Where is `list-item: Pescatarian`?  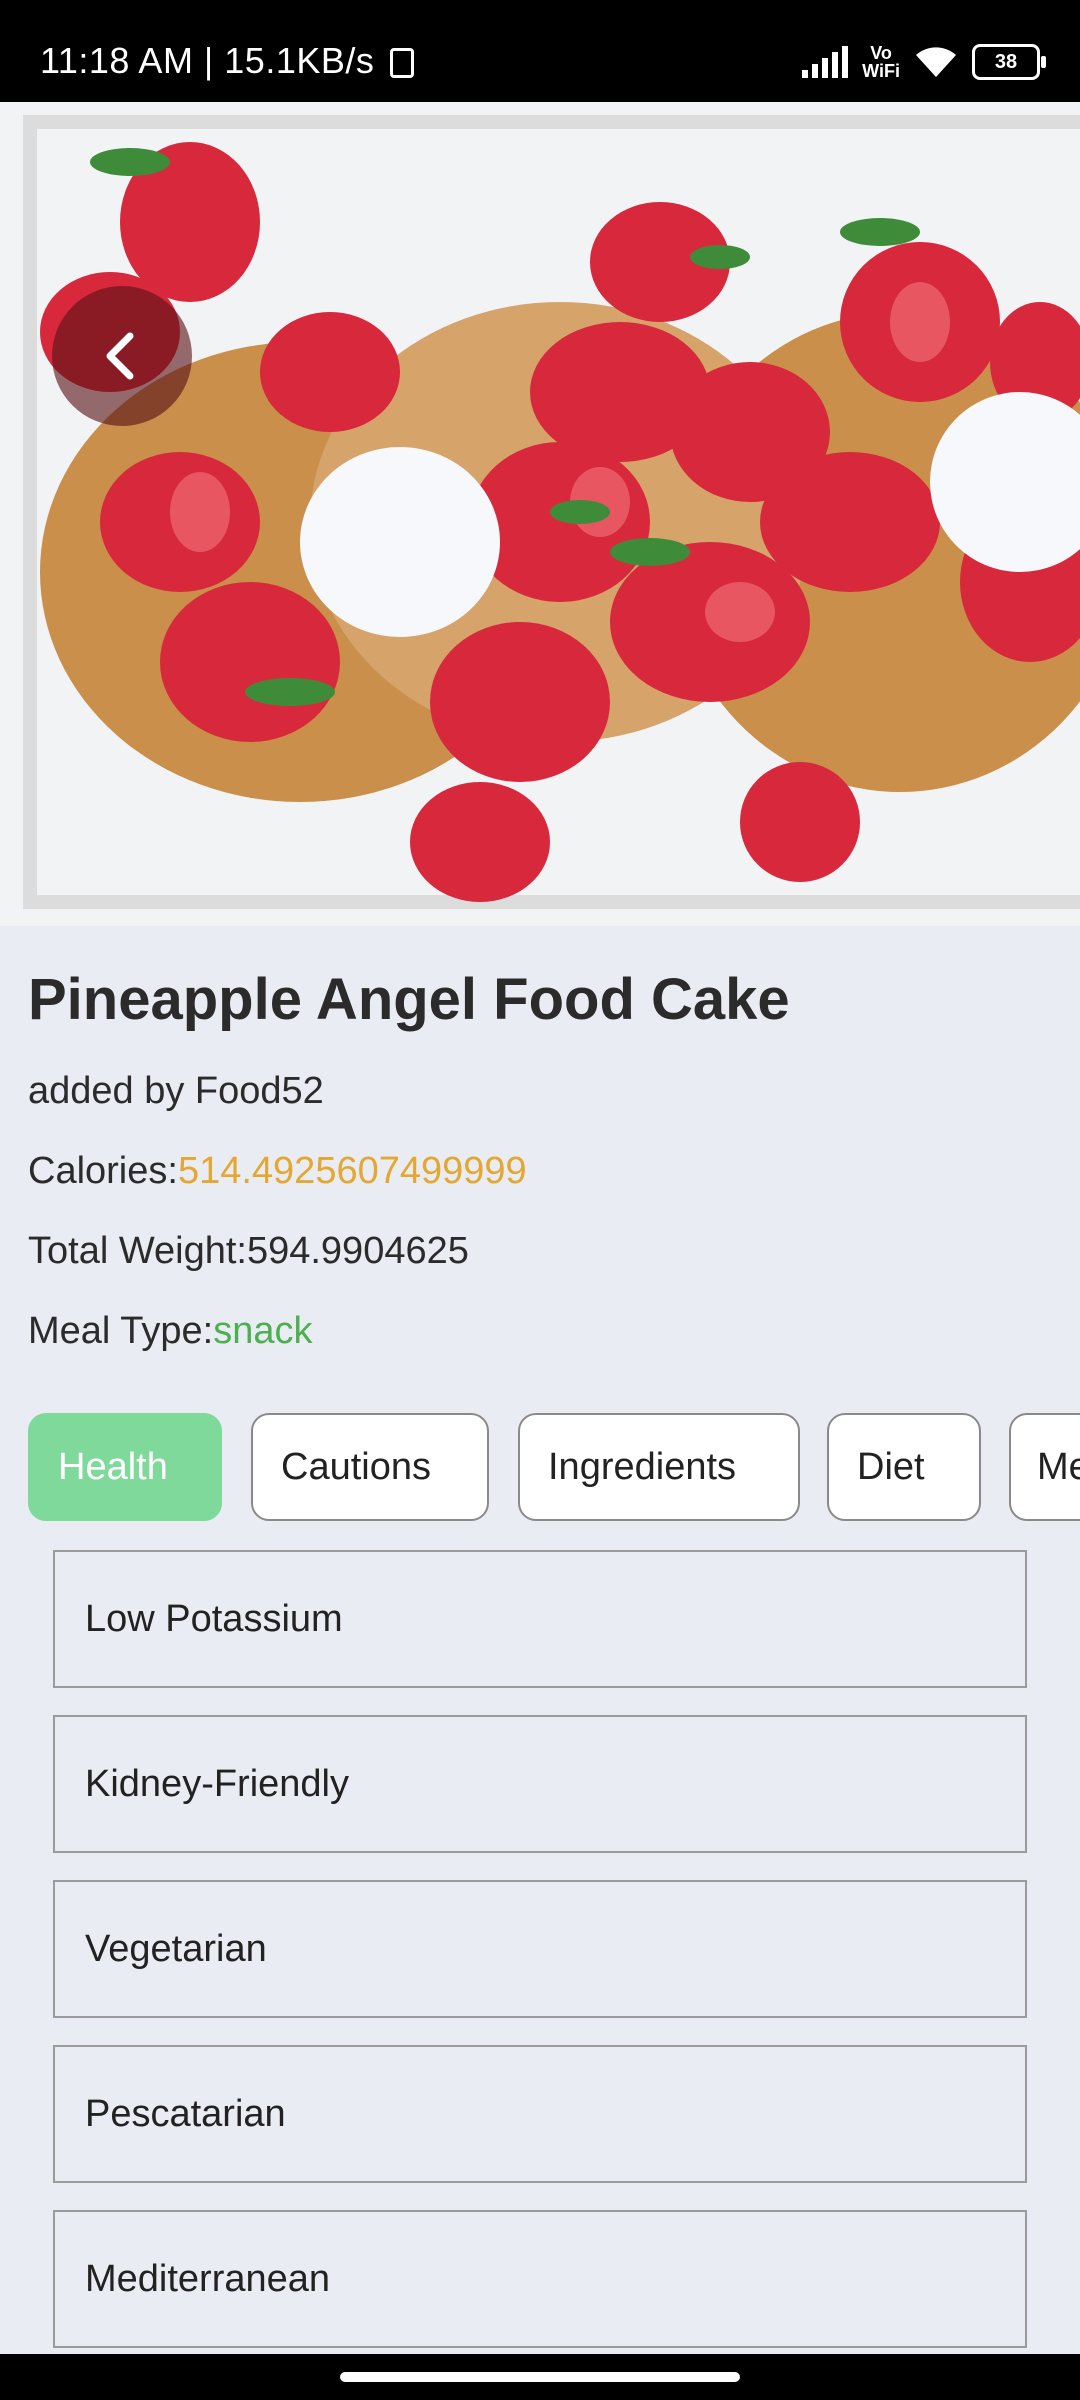
list-item: Pescatarian is located at coordinates (540, 2114).